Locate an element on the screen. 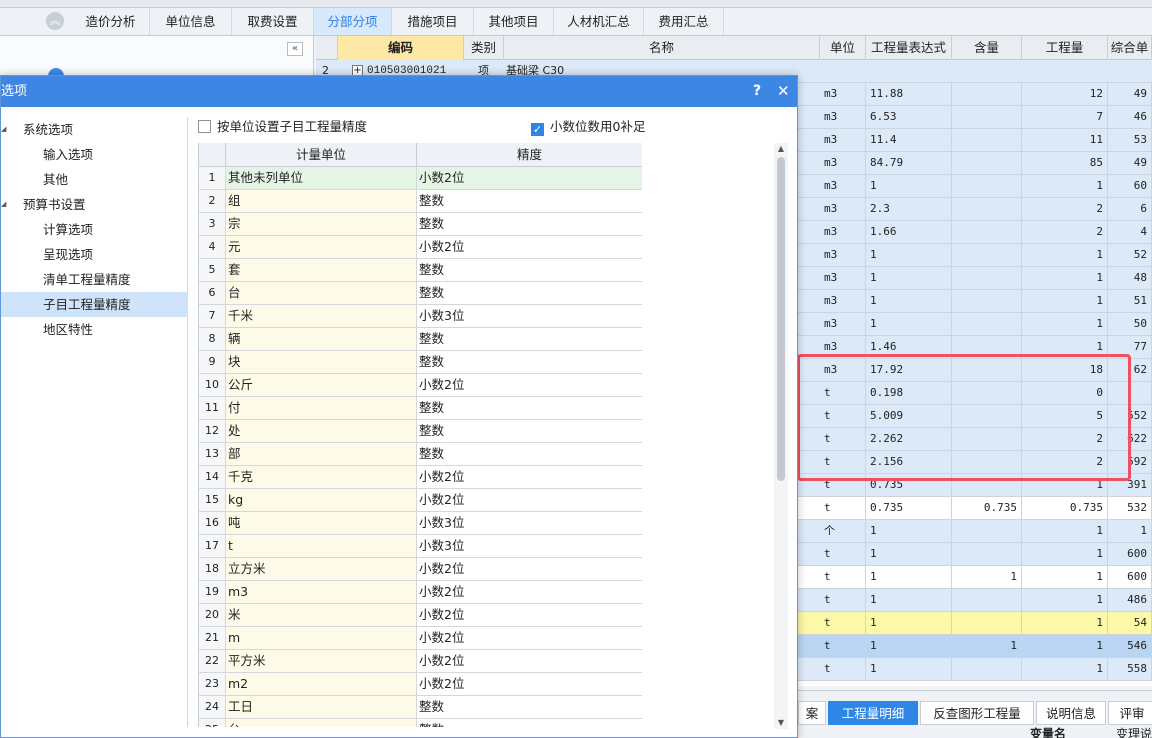 This screenshot has height=738, width=1152. tree-node: 计算选项 is located at coordinates (94, 229).